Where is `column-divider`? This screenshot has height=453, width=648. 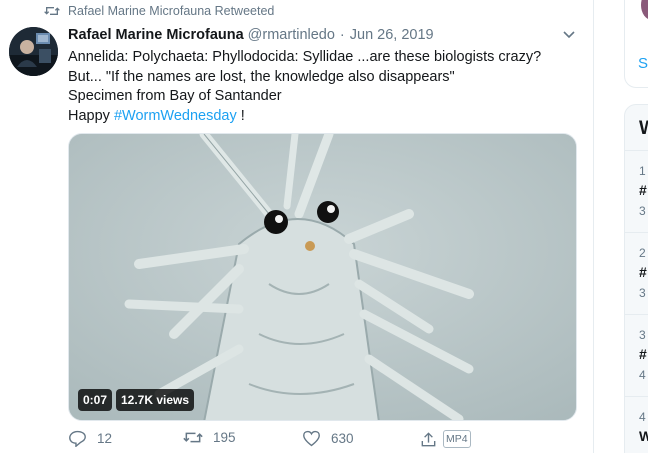
column-divider is located at coordinates (593, 226).